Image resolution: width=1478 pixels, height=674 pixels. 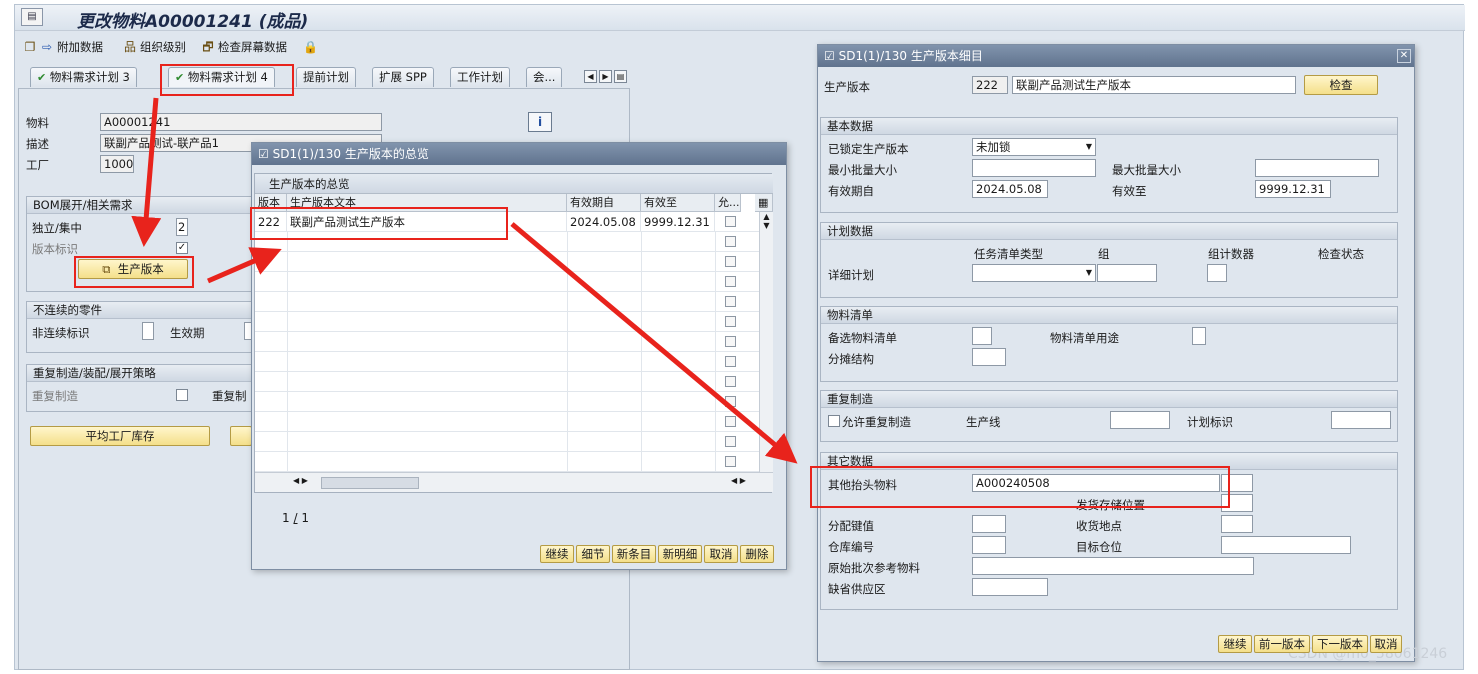 What do you see at coordinates (1340, 644) in the screenshot?
I see `next-version-button: 下一版本` at bounding box center [1340, 644].